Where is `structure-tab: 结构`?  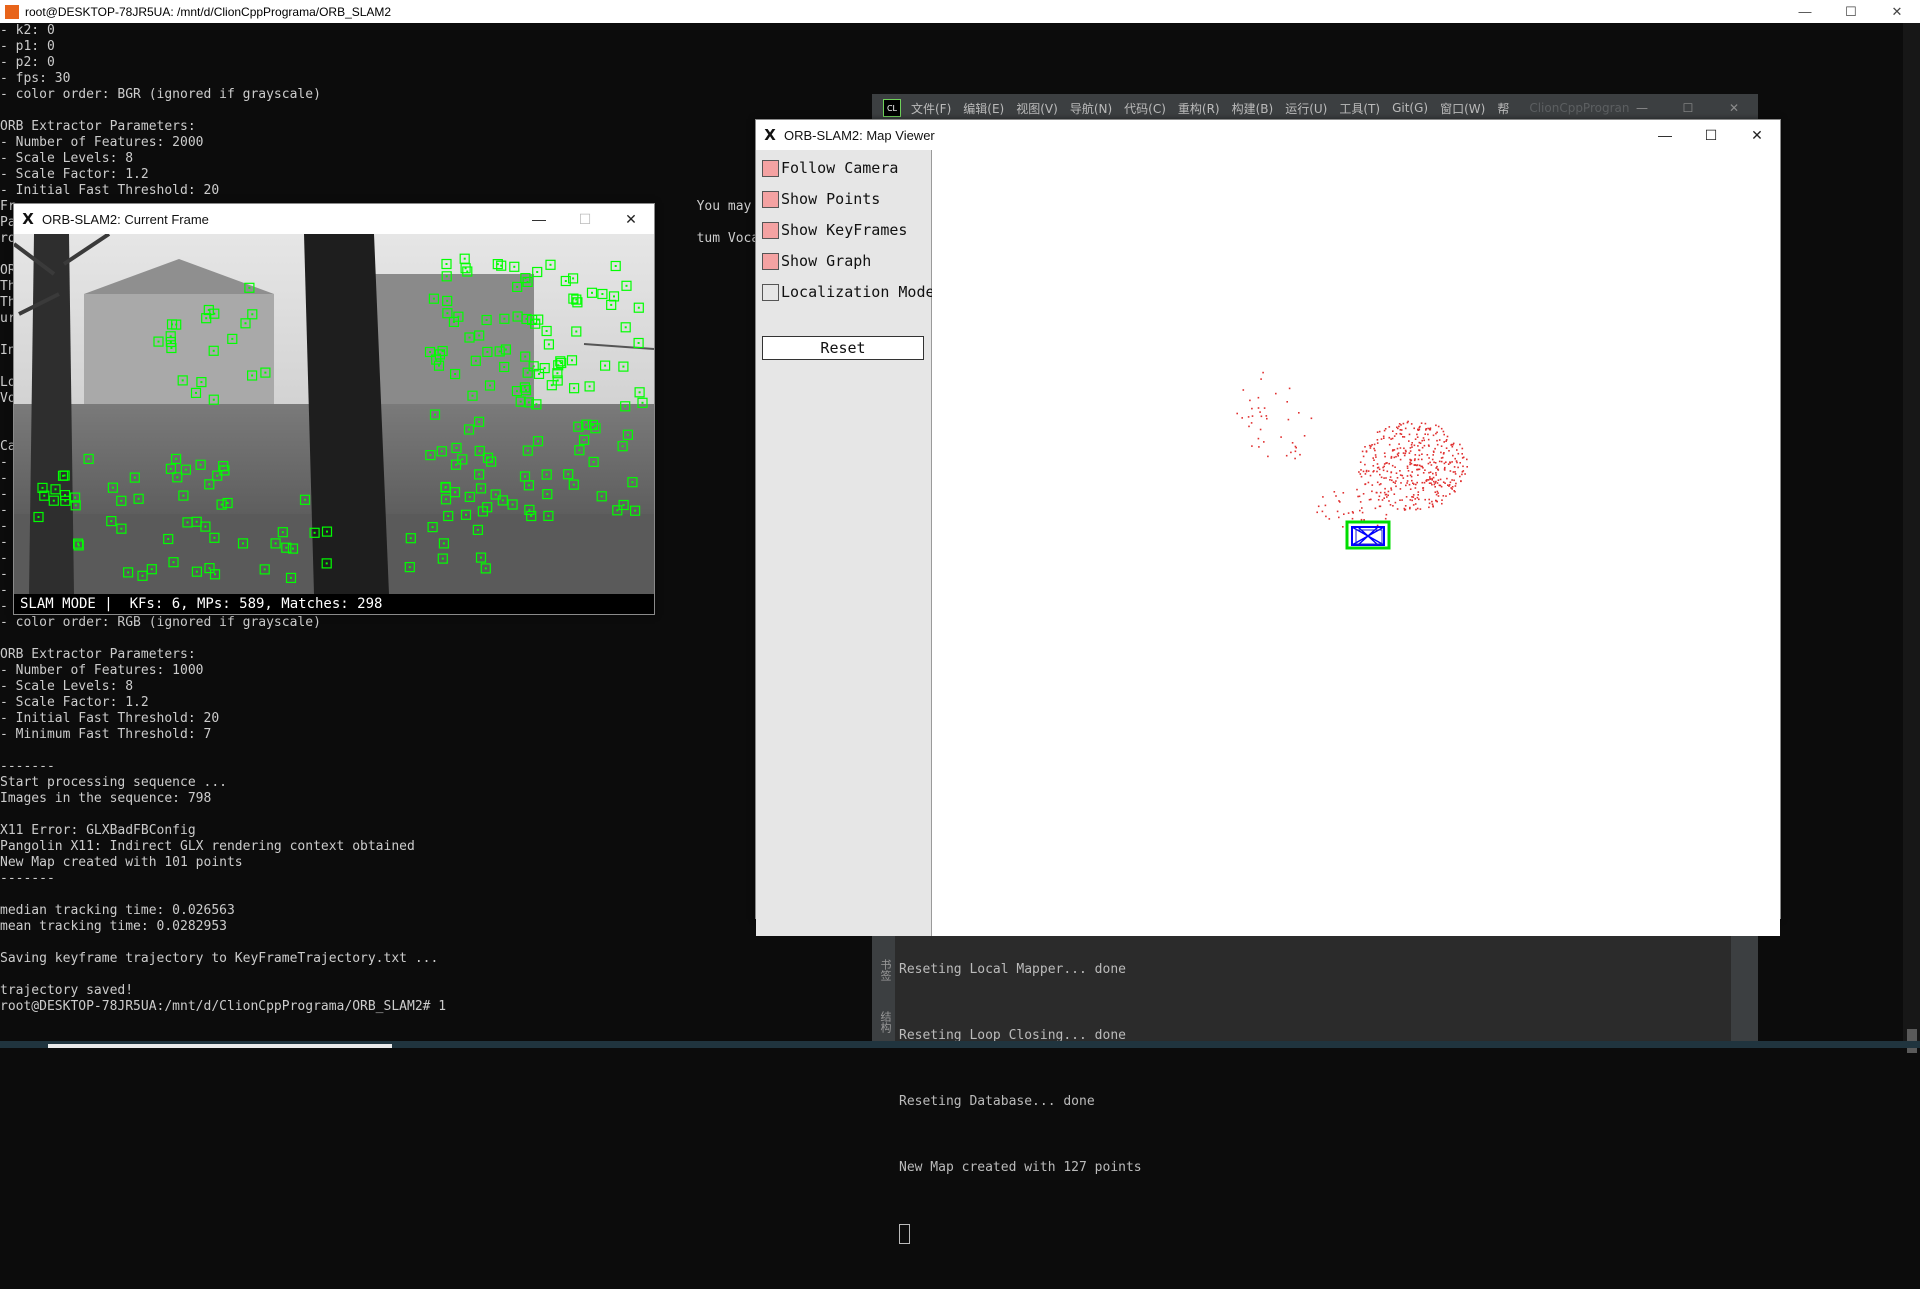
structure-tab: 结构 is located at coordinates (885, 1022).